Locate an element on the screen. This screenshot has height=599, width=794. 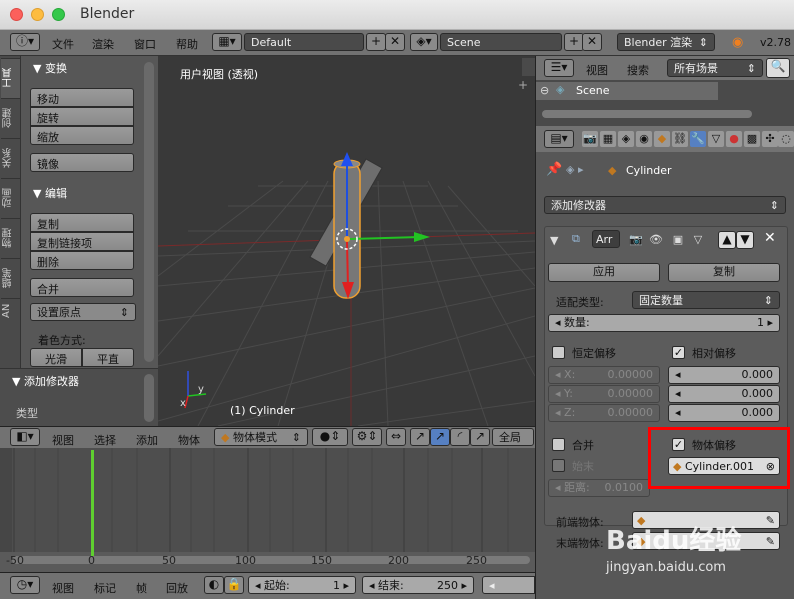
timeline-menu-playback: 回放 is located at coordinates (177, 588).